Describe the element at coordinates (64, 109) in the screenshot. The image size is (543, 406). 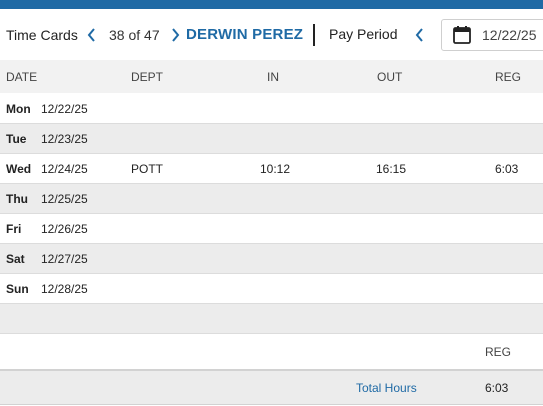
I see `row-date: 12/22/25` at that location.